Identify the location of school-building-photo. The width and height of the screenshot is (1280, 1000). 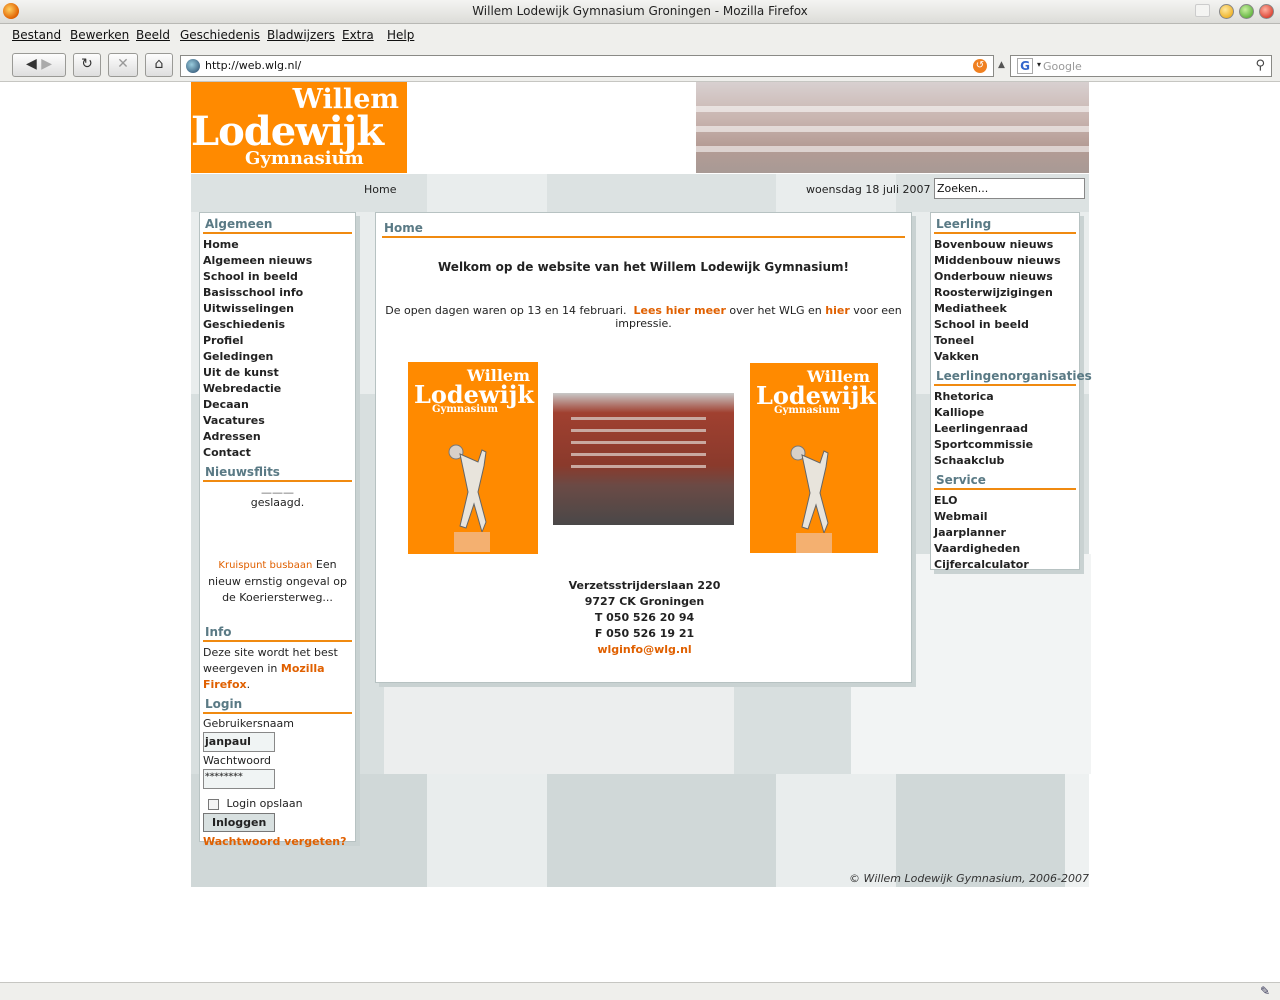
(643, 459).